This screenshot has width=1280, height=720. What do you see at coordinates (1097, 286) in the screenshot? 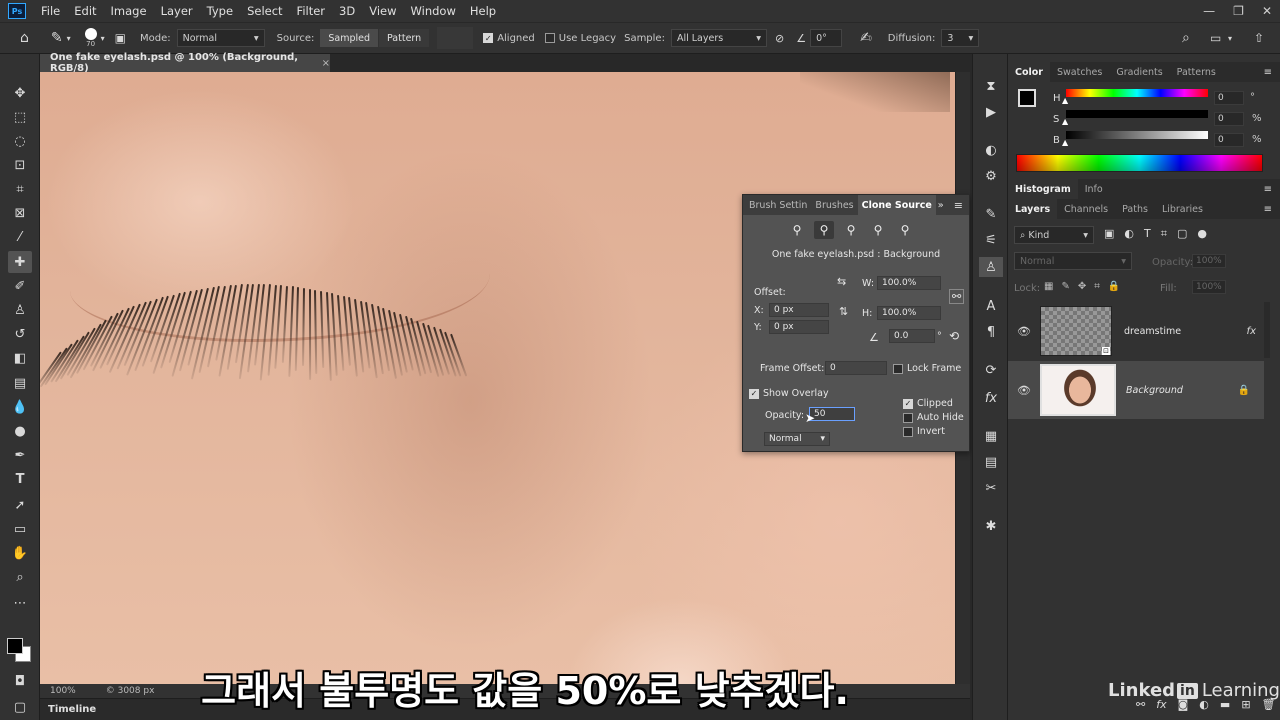
I see `lock-artboard-icon: ⌗` at bounding box center [1097, 286].